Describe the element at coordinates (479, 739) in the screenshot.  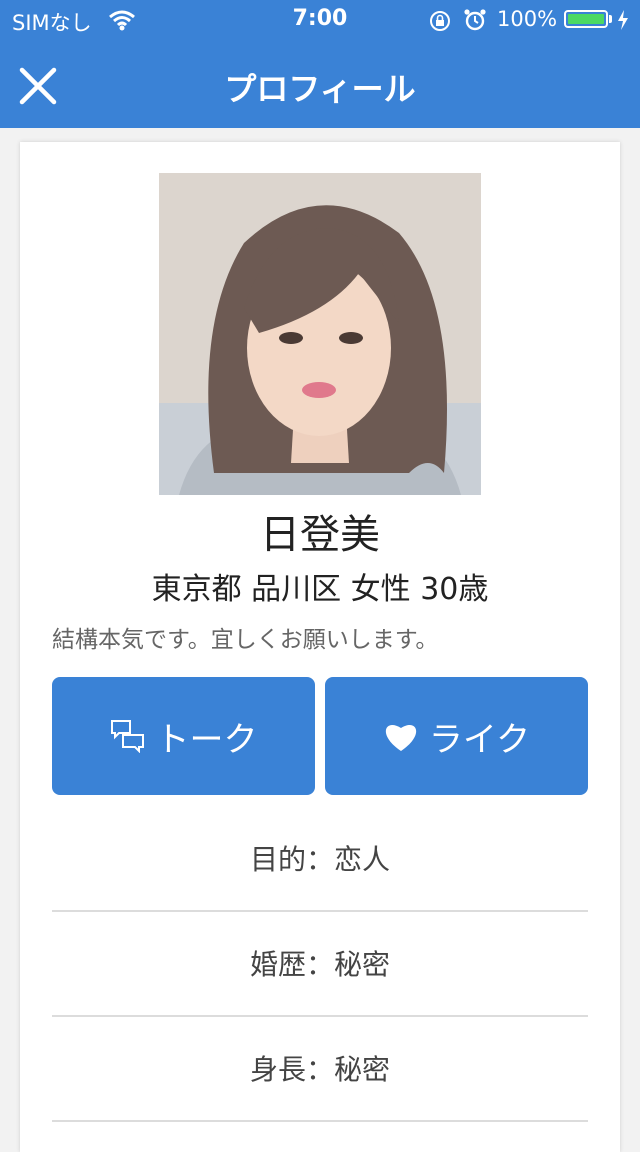
I see `like-label: ライク` at that location.